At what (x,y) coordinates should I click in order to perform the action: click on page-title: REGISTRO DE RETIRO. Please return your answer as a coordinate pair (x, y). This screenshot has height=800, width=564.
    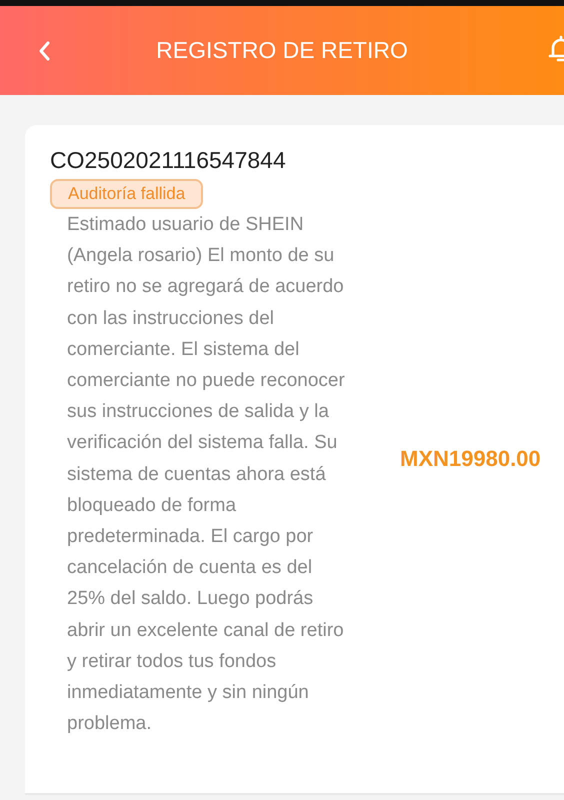
    Looking at the image, I should click on (282, 50).